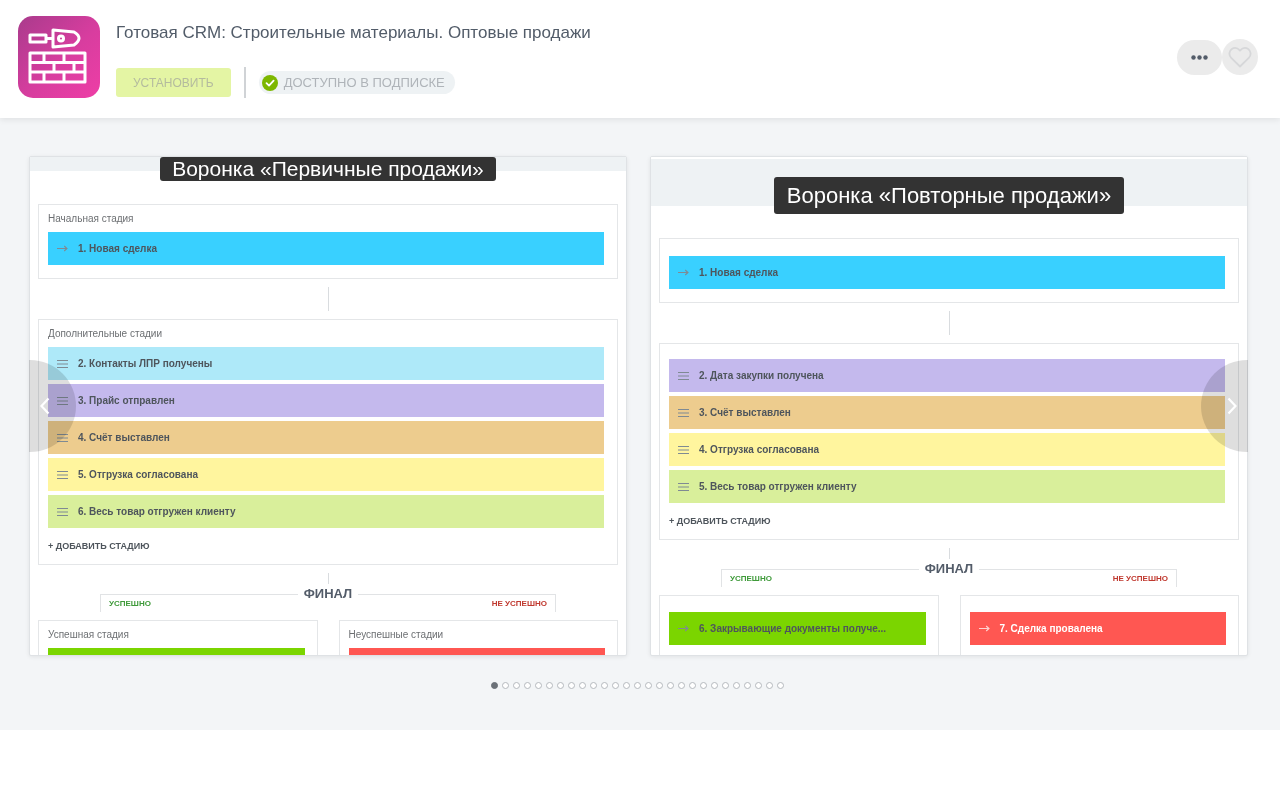  I want to click on stage-name: 3. Счёт выставлен, so click(745, 412).